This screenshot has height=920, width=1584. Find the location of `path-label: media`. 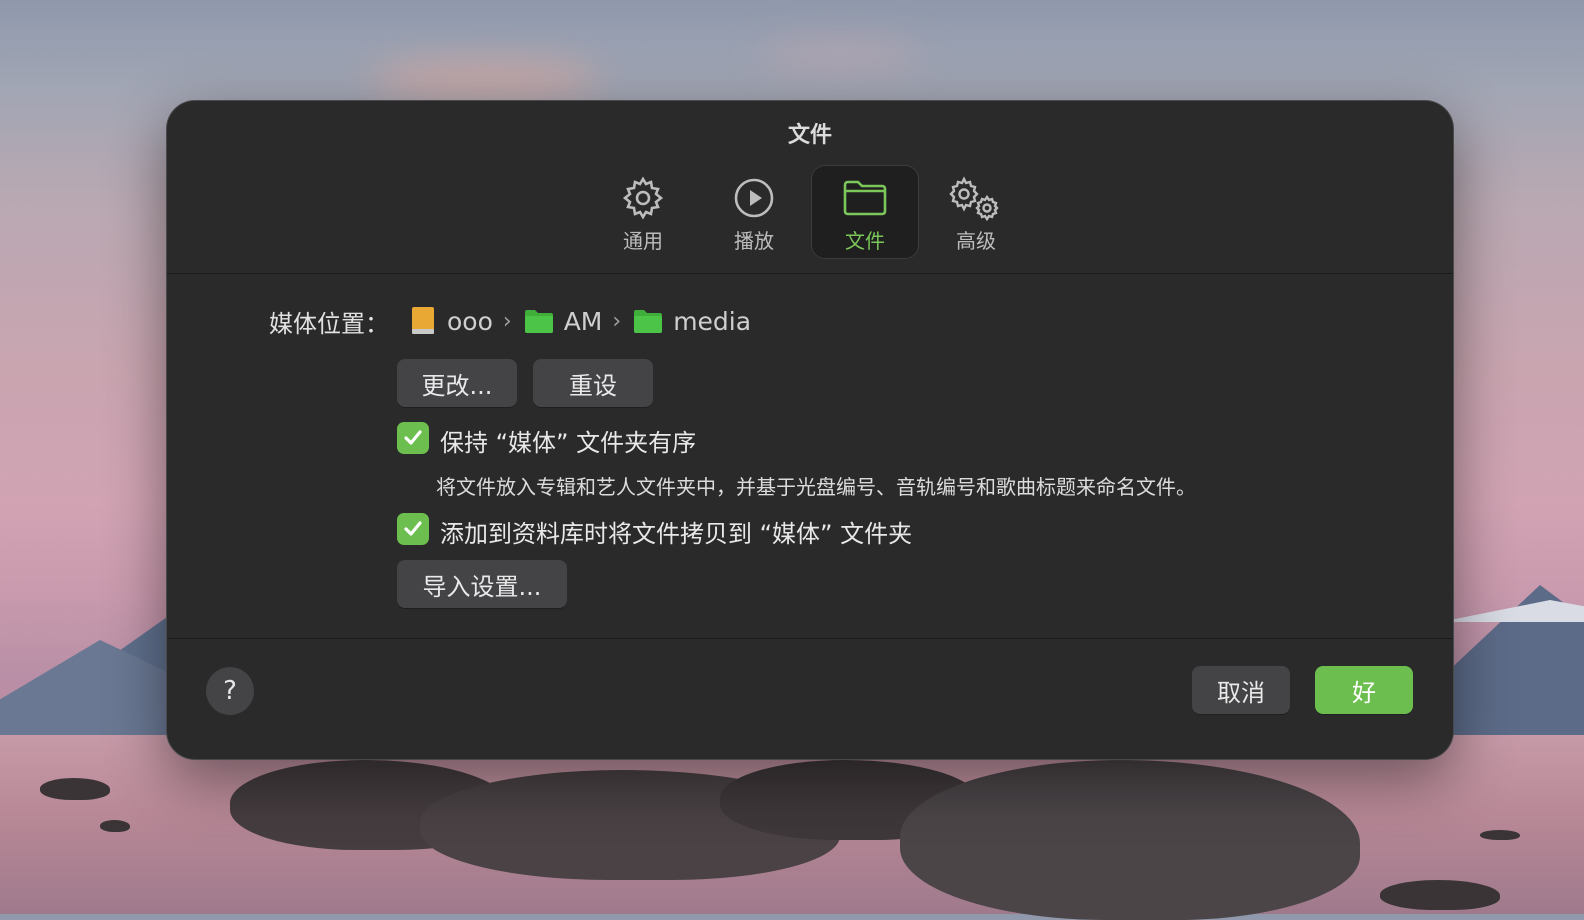

path-label: media is located at coordinates (712, 321).